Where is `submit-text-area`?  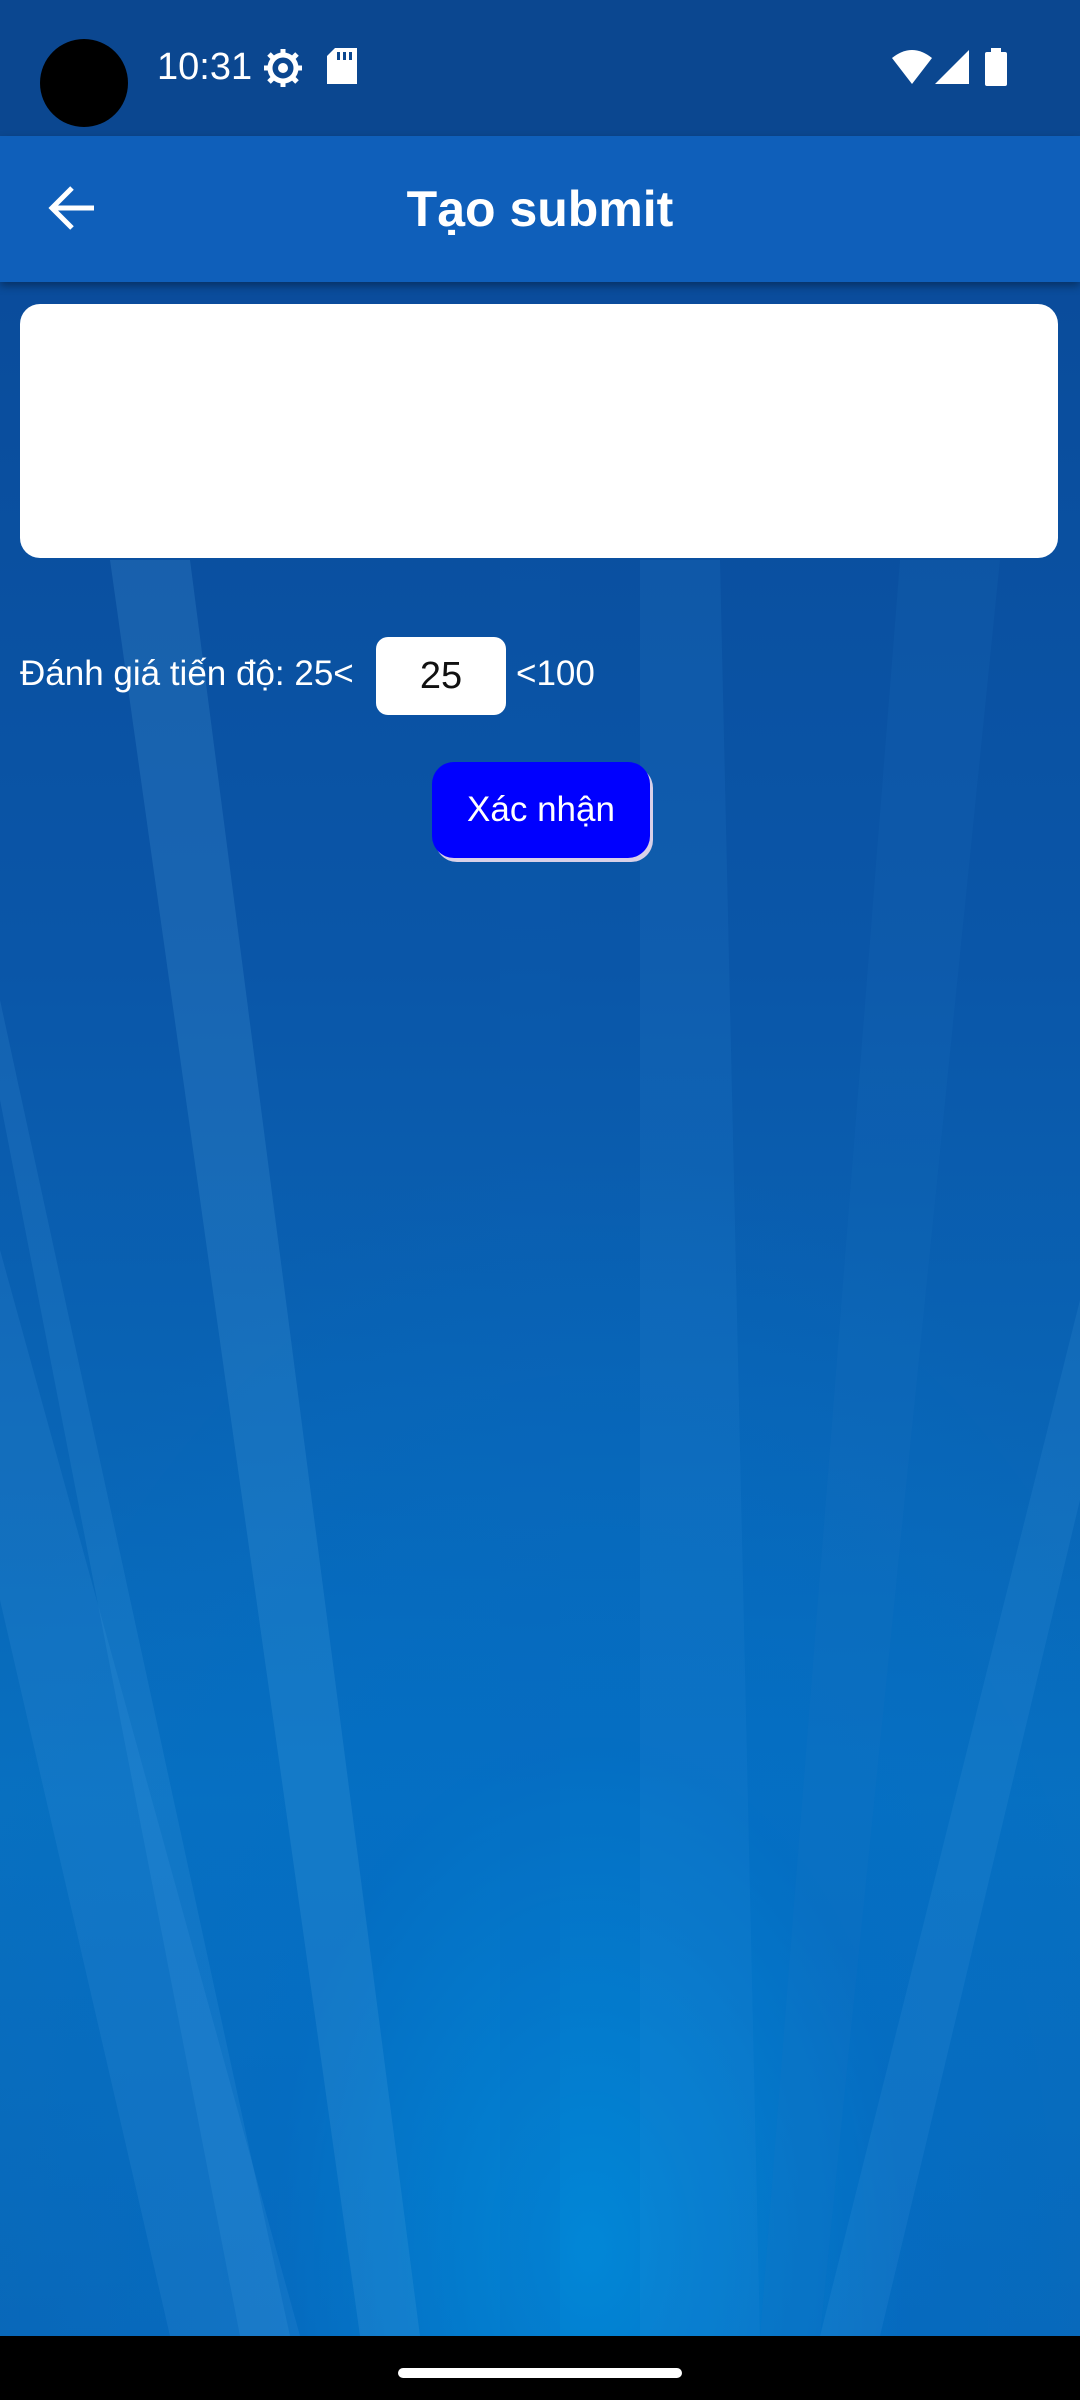 submit-text-area is located at coordinates (539, 431).